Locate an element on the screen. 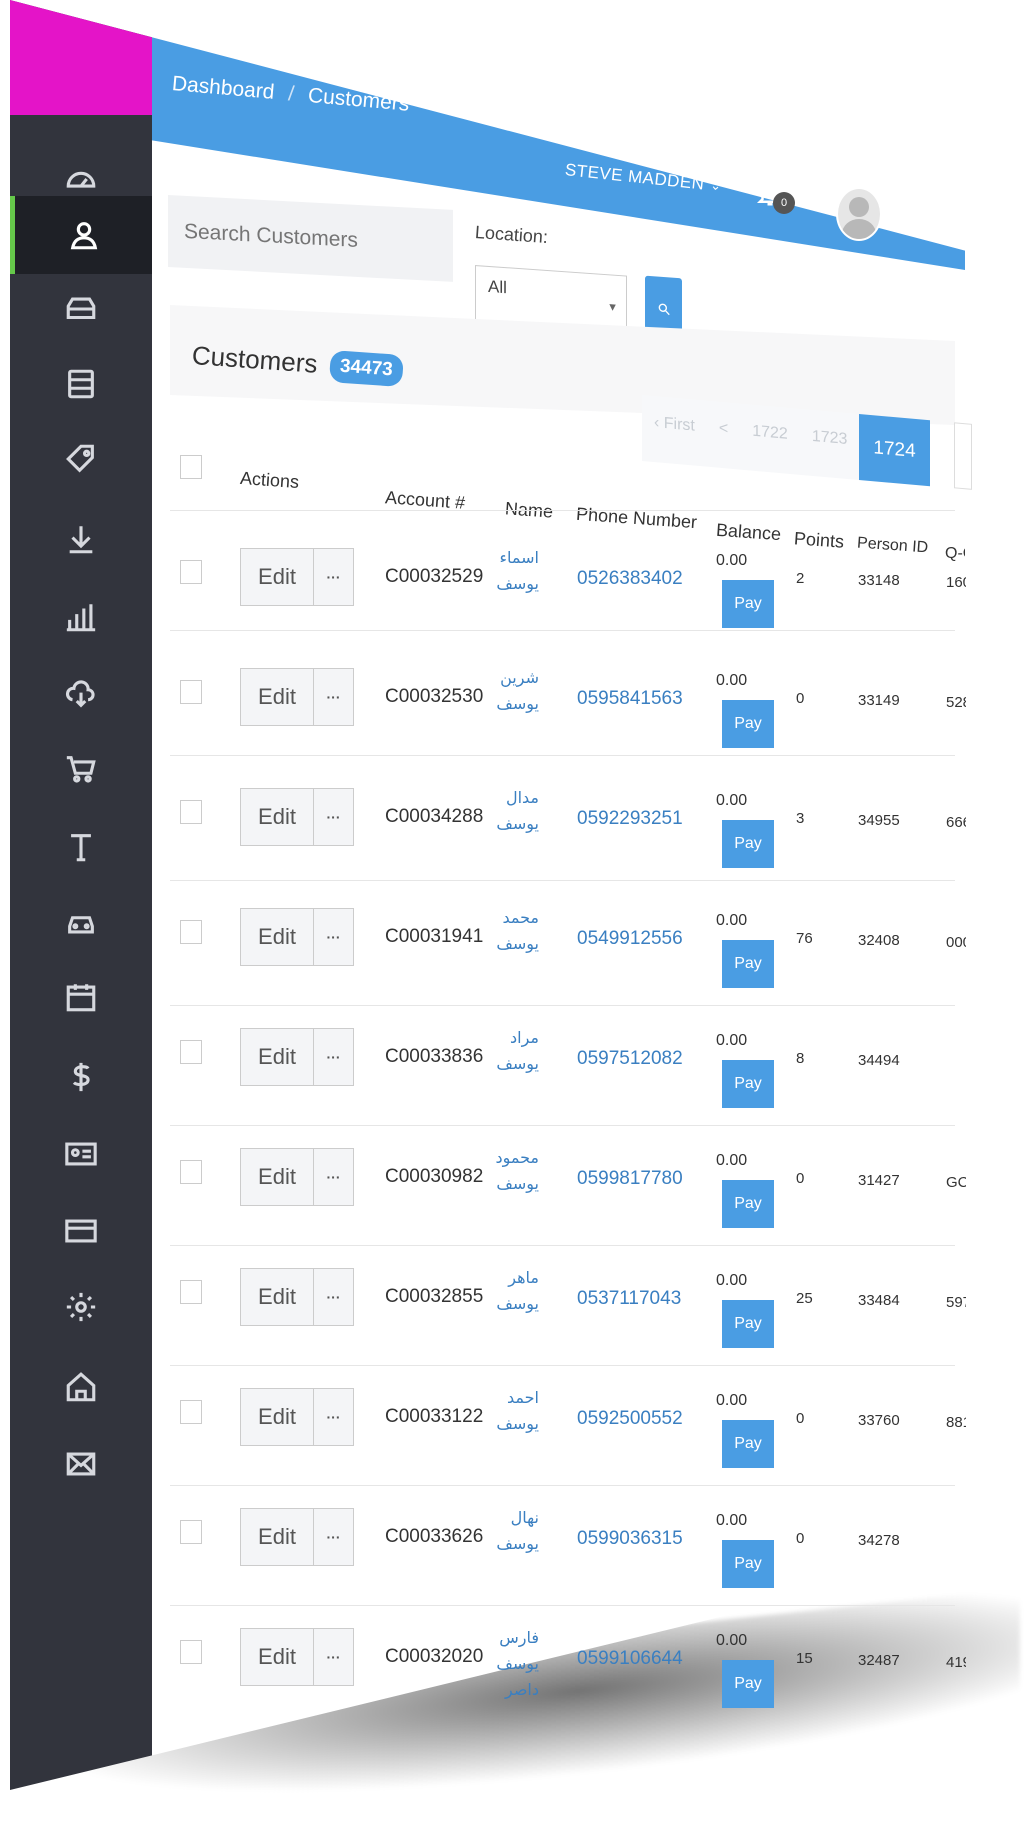 The width and height of the screenshot is (1024, 1832). user-name: John Do is located at coordinates (932, 226).